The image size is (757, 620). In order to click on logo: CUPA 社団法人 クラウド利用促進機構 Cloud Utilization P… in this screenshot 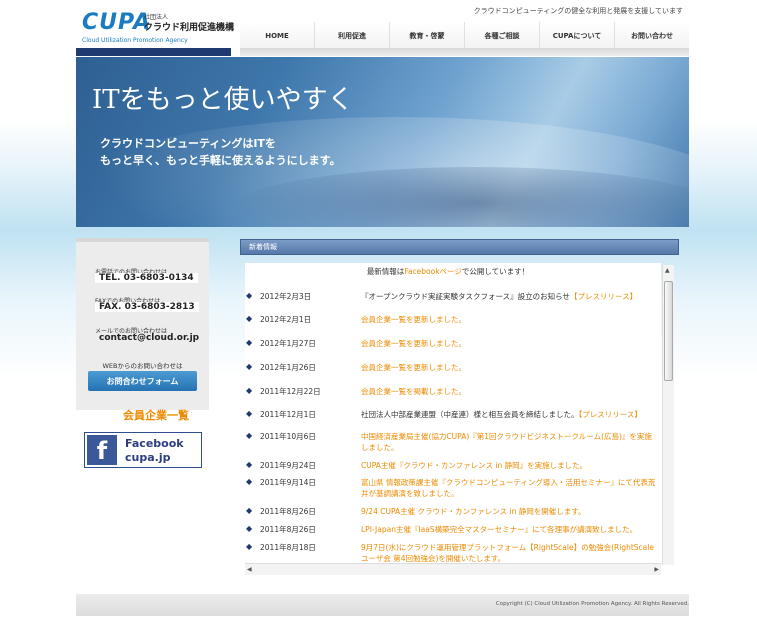, I will do `click(158, 28)`.